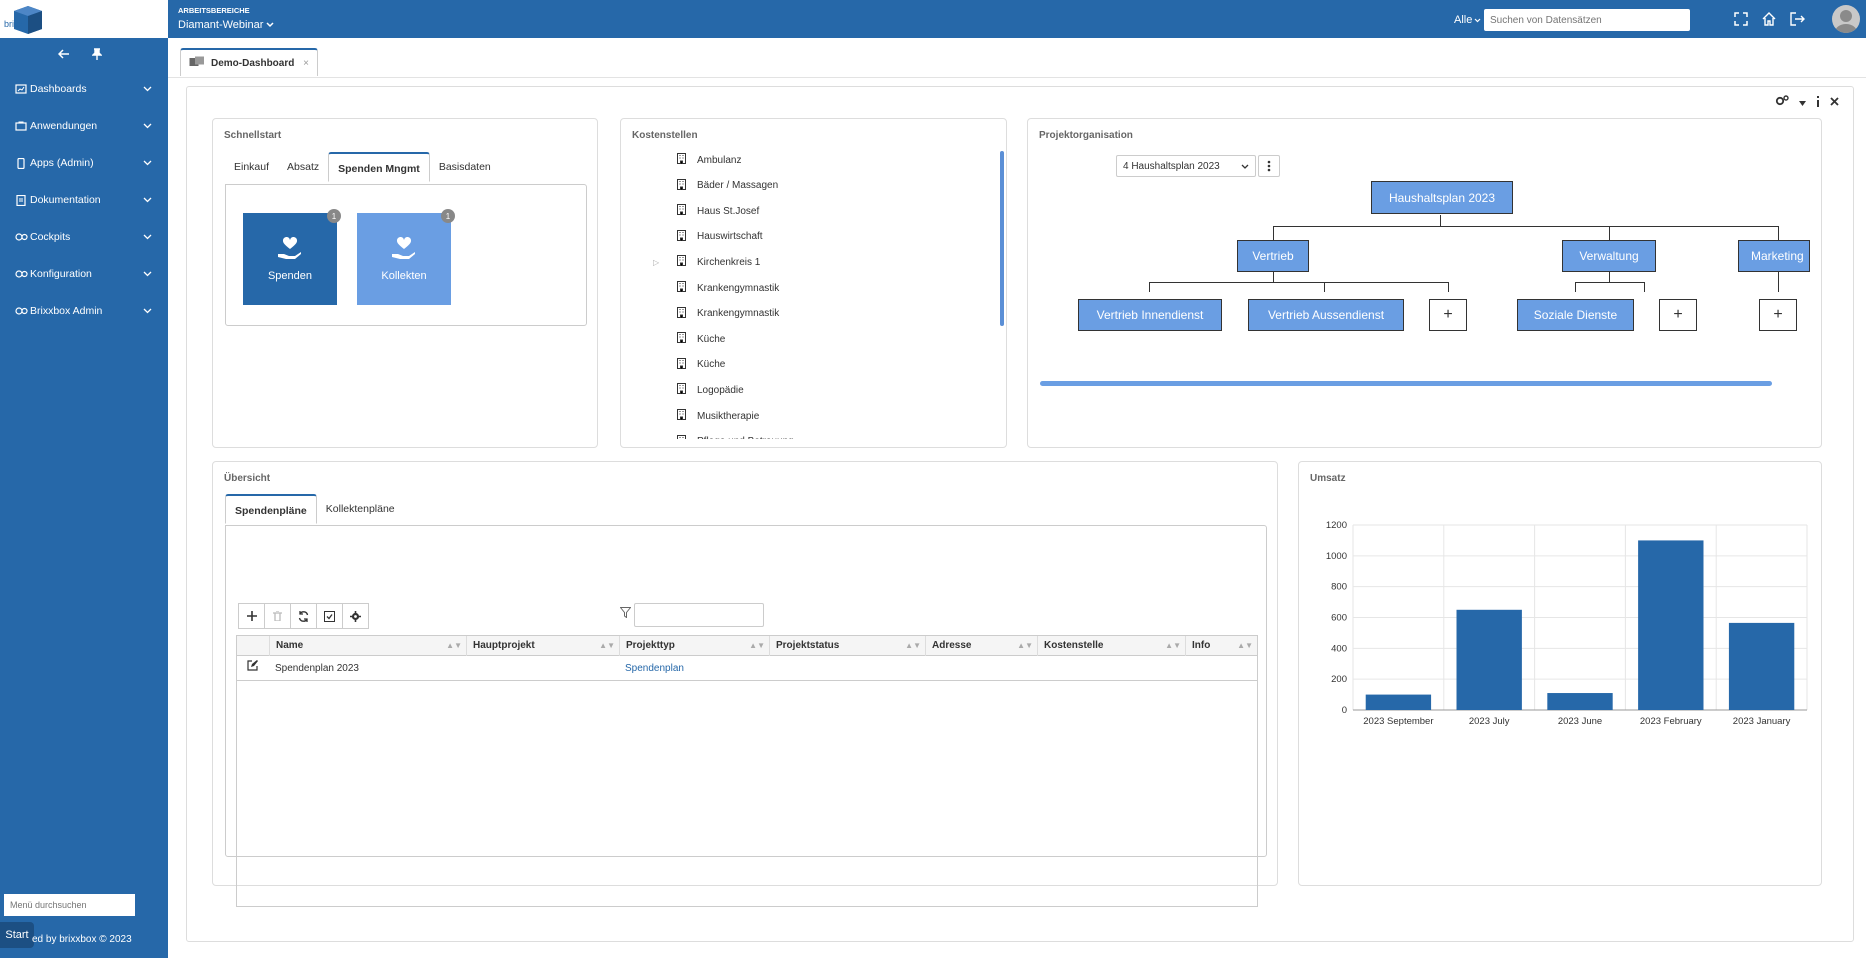  I want to click on sidebar-item-dashboards: Dashboards, so click(84, 89).